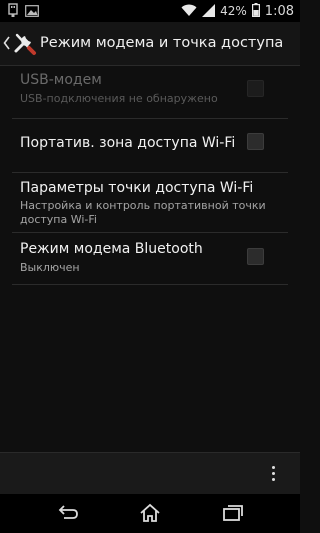  Describe the element at coordinates (32, 11) in the screenshot. I see `image-icon` at that location.